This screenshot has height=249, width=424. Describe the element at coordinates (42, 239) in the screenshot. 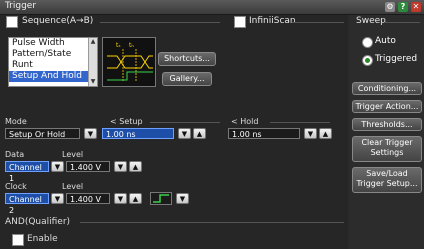

I see `qualifier-enable-label: Enable` at that location.